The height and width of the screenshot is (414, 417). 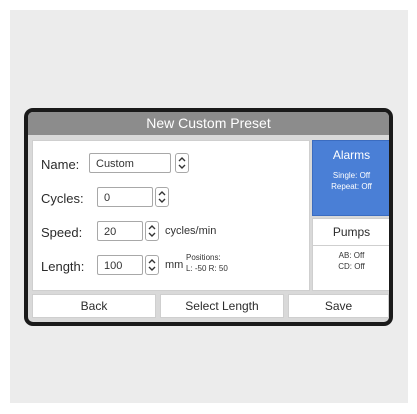 What do you see at coordinates (338, 306) in the screenshot?
I see `save-button: Save` at bounding box center [338, 306].